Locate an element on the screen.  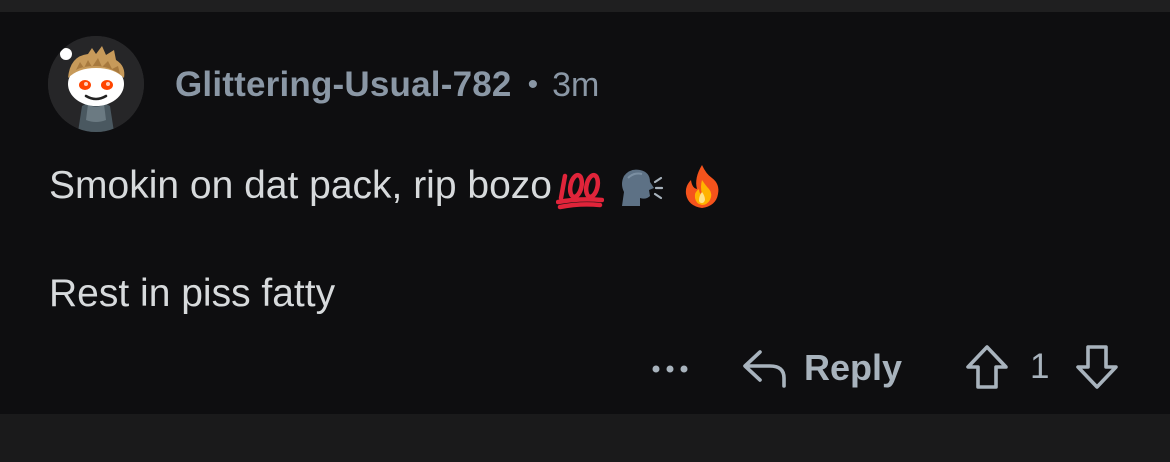
comment-age: 3m is located at coordinates (576, 84).